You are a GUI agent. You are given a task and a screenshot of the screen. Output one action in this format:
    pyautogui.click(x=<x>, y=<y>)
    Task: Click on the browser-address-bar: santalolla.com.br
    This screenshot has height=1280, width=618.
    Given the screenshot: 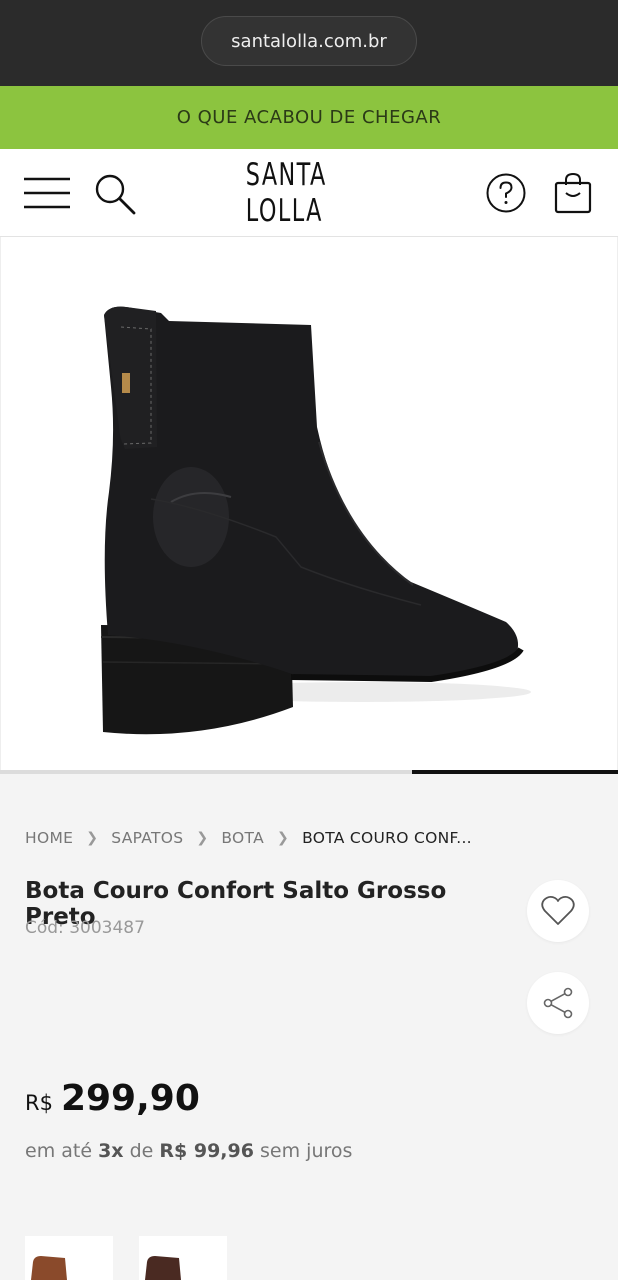 What is the action you would take?
    pyautogui.click(x=309, y=43)
    